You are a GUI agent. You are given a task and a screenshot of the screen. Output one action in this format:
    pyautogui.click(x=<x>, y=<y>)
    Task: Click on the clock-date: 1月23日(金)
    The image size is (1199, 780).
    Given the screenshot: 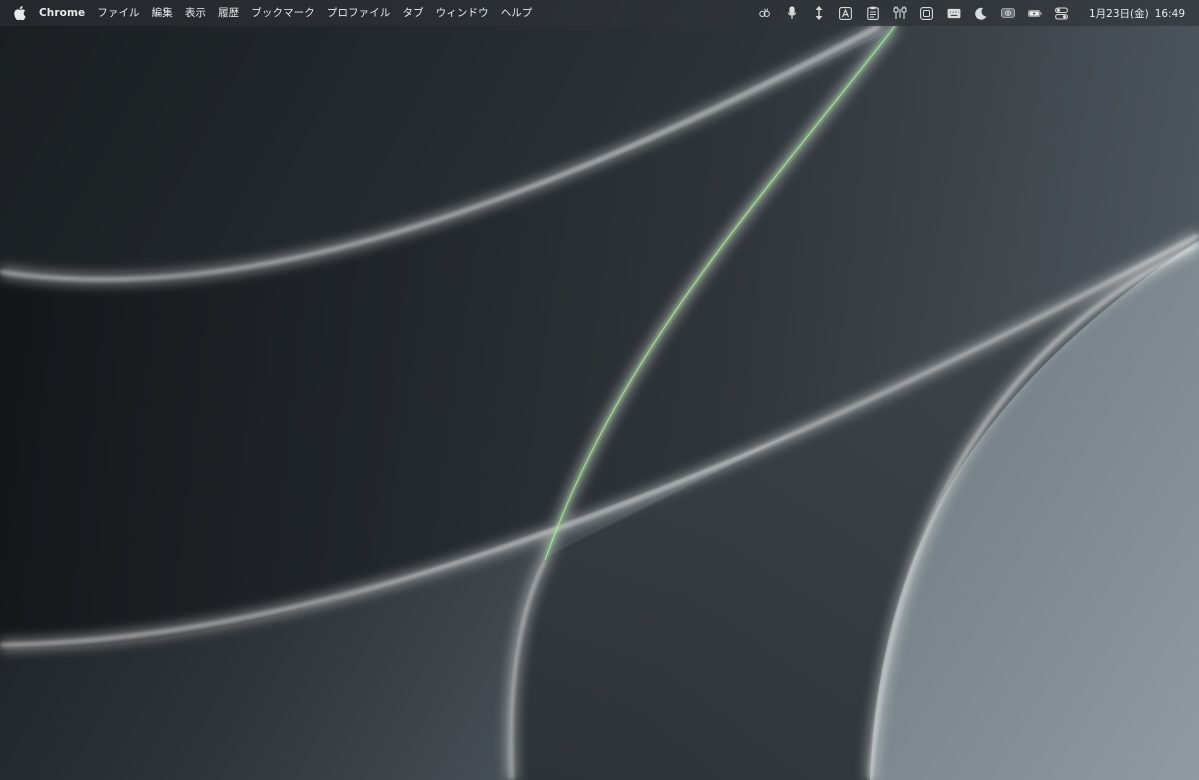 What is the action you would take?
    pyautogui.click(x=1119, y=13)
    